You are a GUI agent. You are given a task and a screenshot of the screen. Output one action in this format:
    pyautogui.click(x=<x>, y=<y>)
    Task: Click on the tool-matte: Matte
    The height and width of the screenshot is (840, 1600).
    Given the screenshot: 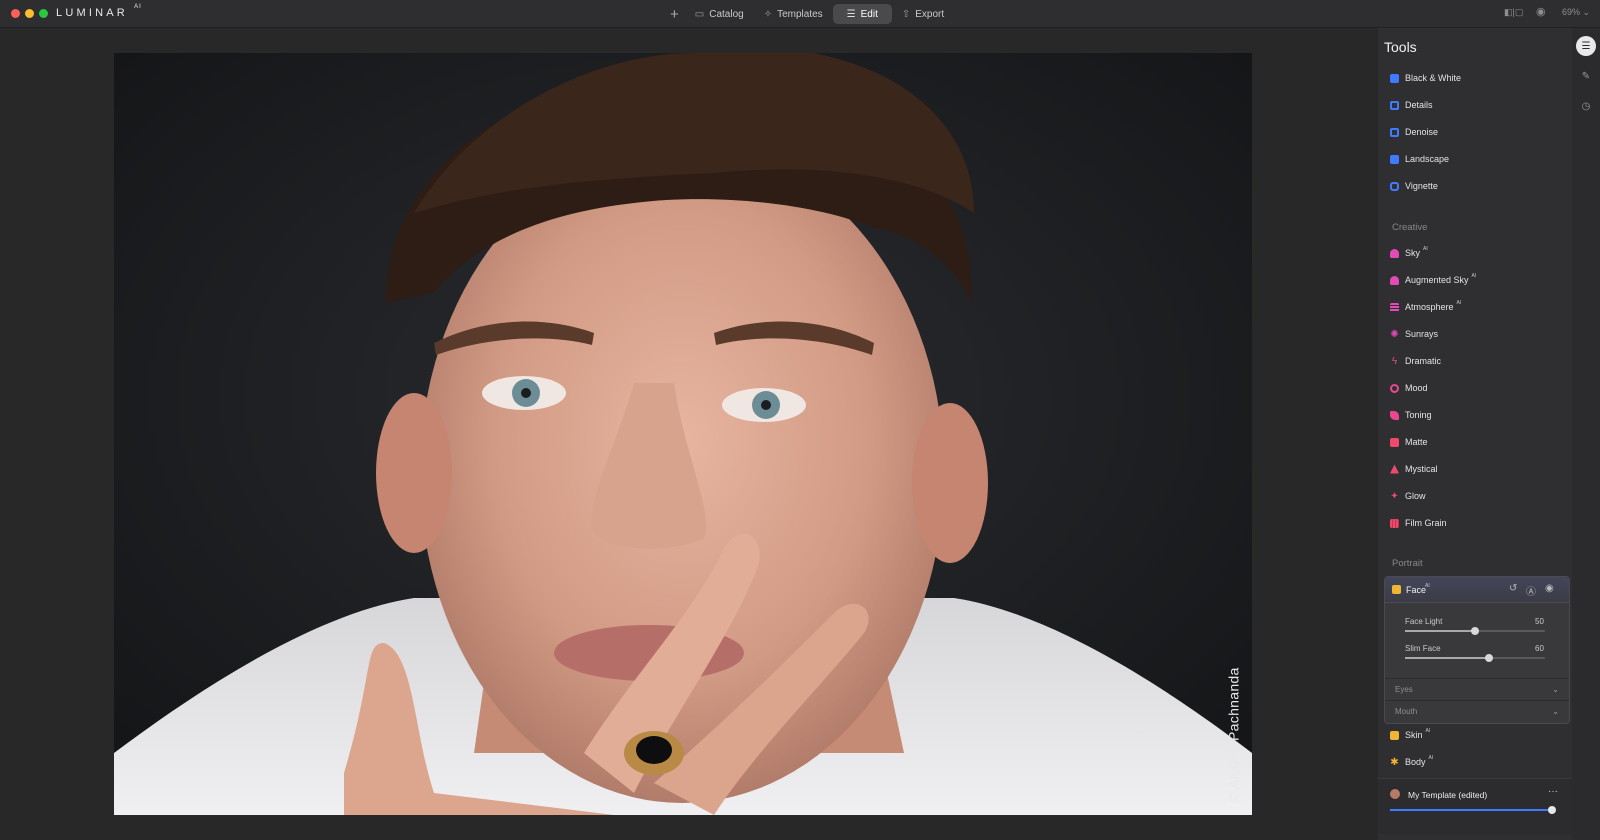 What is the action you would take?
    pyautogui.click(x=1409, y=442)
    